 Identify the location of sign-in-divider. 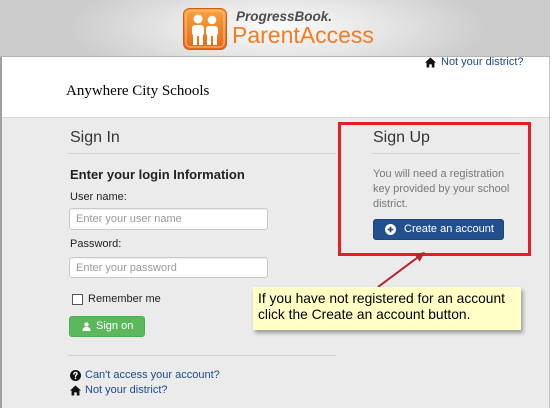
(202, 153).